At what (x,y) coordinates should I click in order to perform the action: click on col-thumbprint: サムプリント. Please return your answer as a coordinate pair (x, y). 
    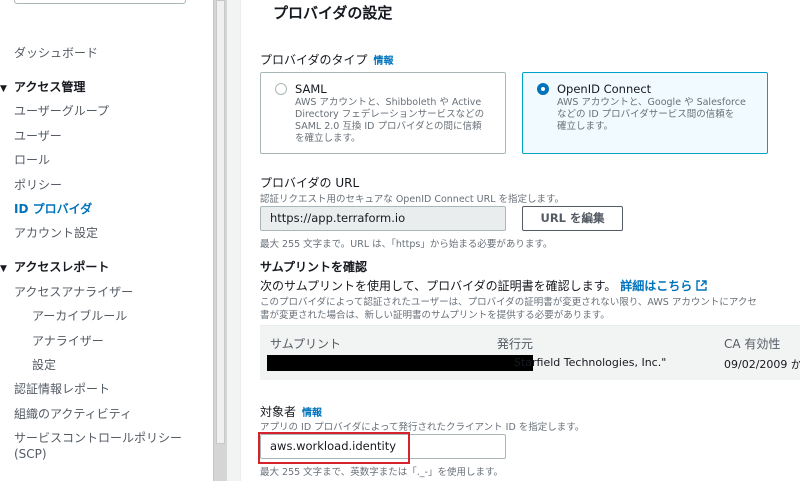
    Looking at the image, I should click on (306, 344).